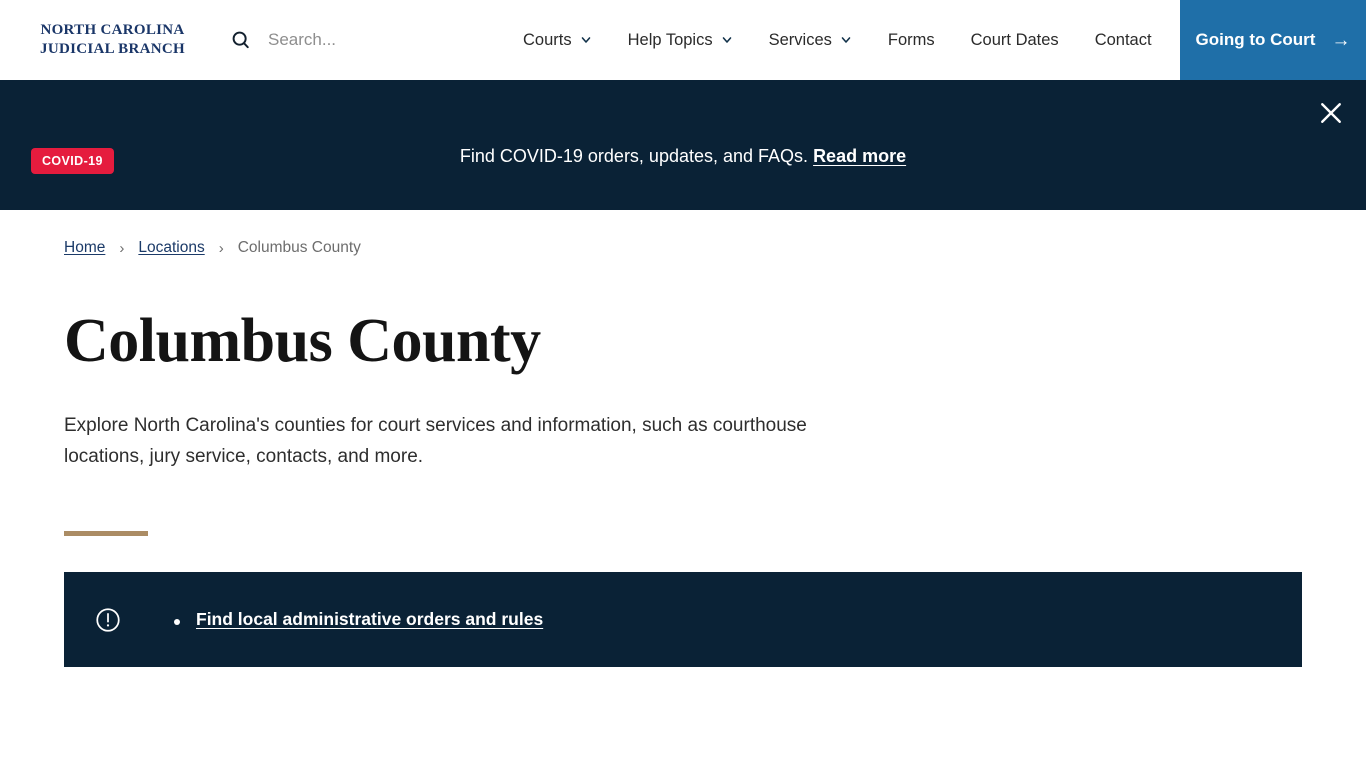 Image resolution: width=1366 pixels, height=768 pixels. I want to click on going-to-court-label: Going to Court, so click(1255, 39).